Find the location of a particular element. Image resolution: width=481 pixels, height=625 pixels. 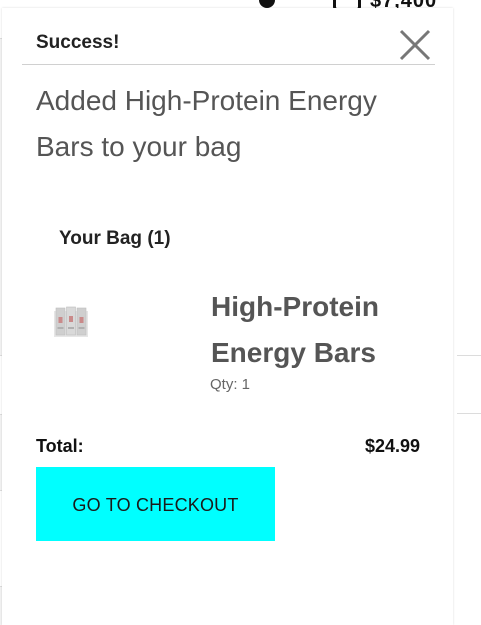

bag-heading: Your Bag (1) is located at coordinates (115, 238).